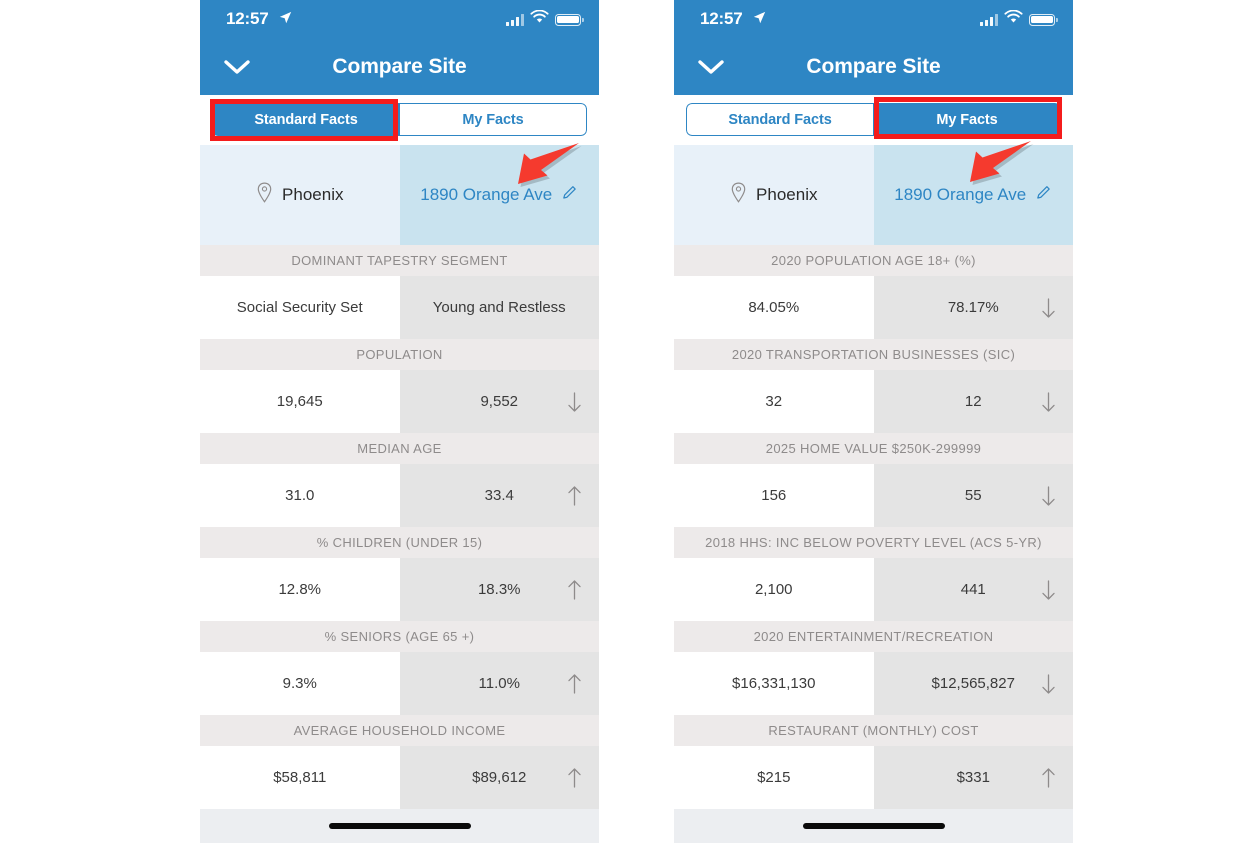  What do you see at coordinates (399, 542) in the screenshot?
I see `fact-label: % CHILDREN (UNDER 15)` at bounding box center [399, 542].